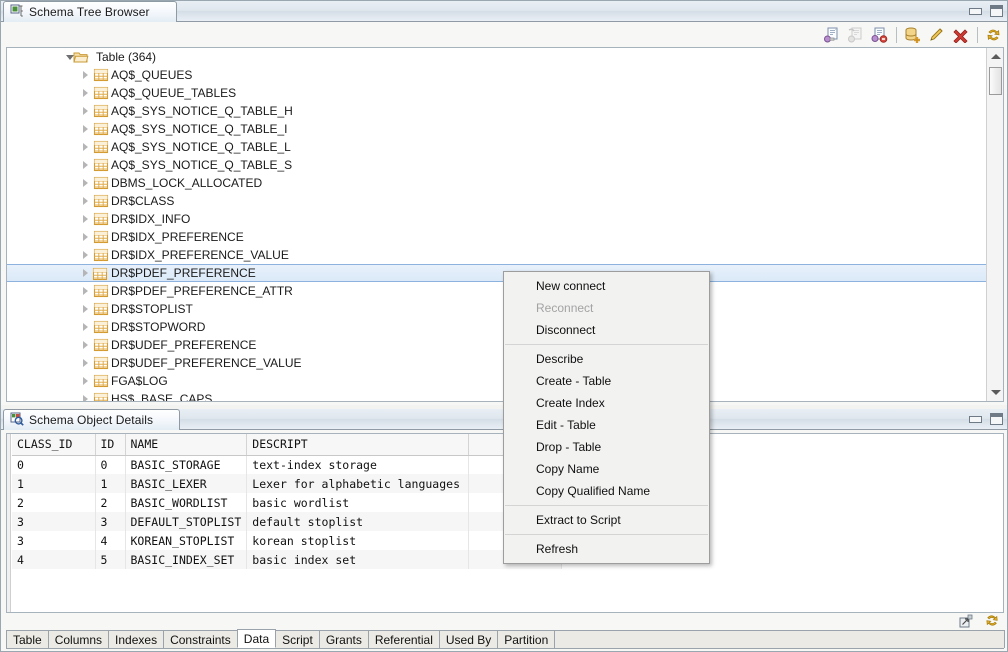  What do you see at coordinates (496, 201) in the screenshot?
I see `tree-item: DR$CLASS` at bounding box center [496, 201].